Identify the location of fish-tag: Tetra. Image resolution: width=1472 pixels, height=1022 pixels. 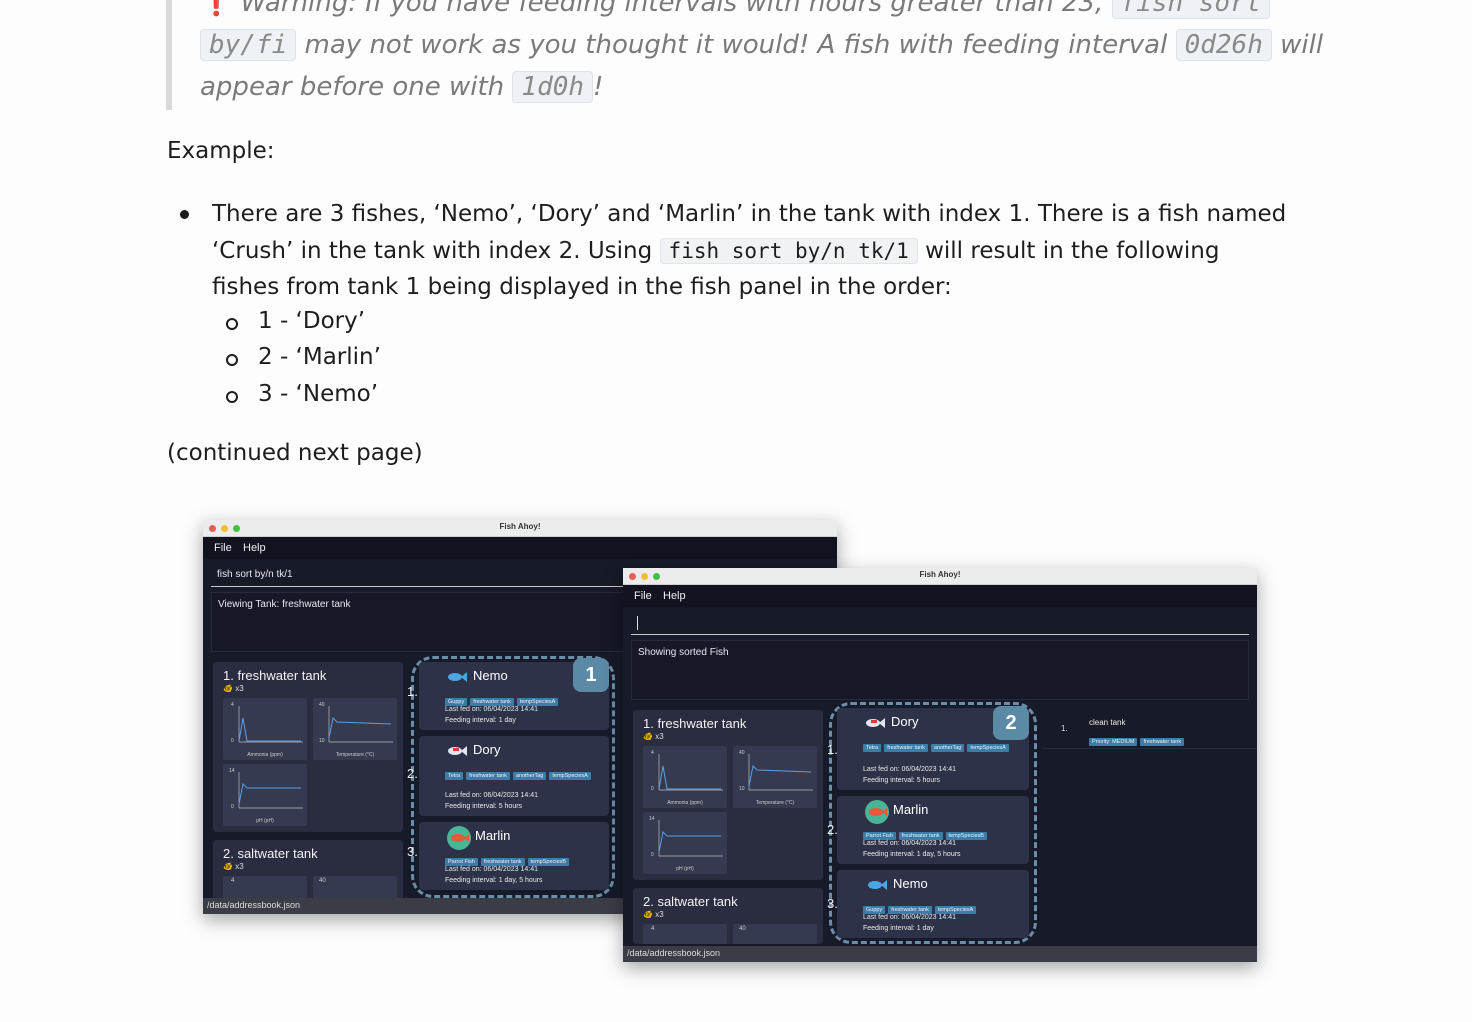
(454, 776).